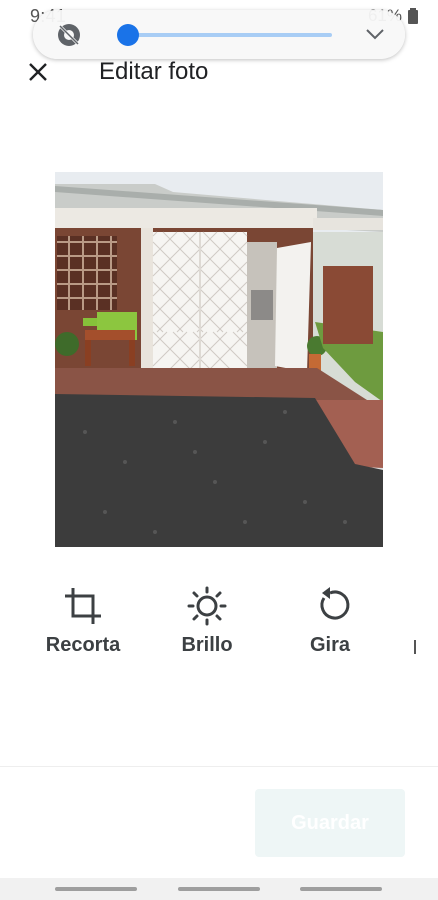 The height and width of the screenshot is (900, 438). Describe the element at coordinates (96, 889) in the screenshot. I see `nav-recents-button` at that location.